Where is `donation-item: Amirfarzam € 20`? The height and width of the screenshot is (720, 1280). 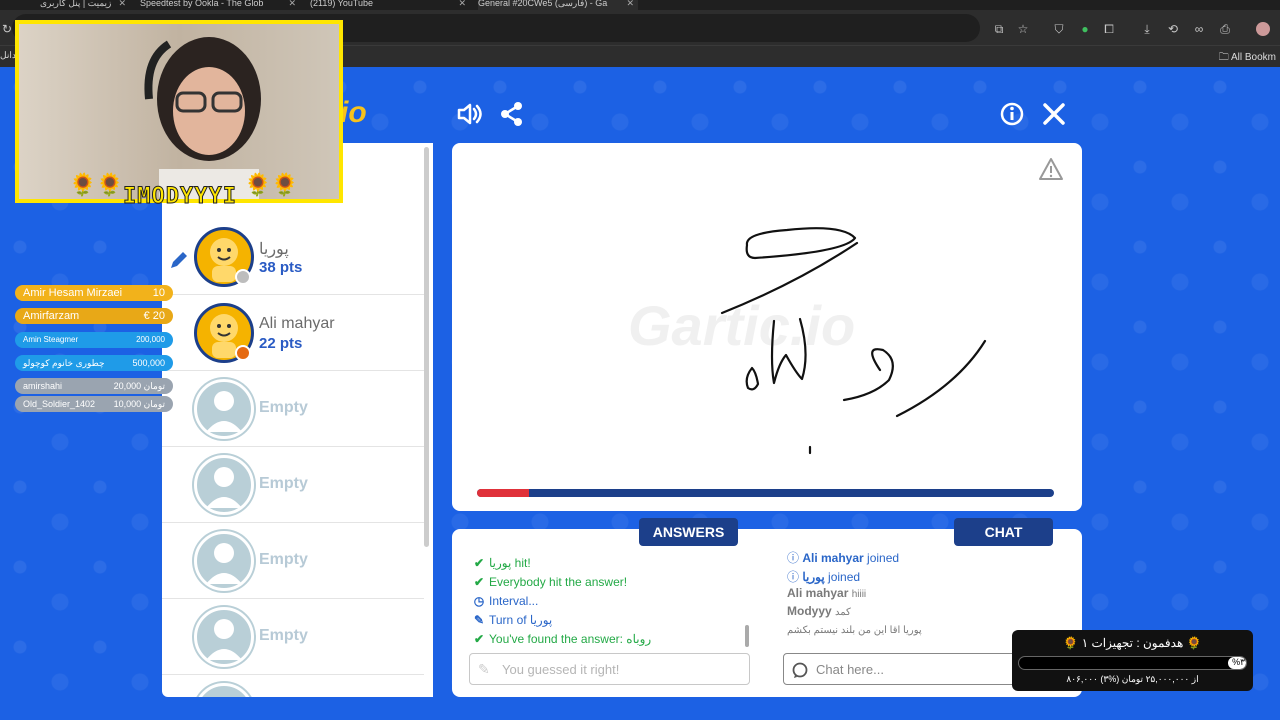 donation-item: Amirfarzam € 20 is located at coordinates (94, 316).